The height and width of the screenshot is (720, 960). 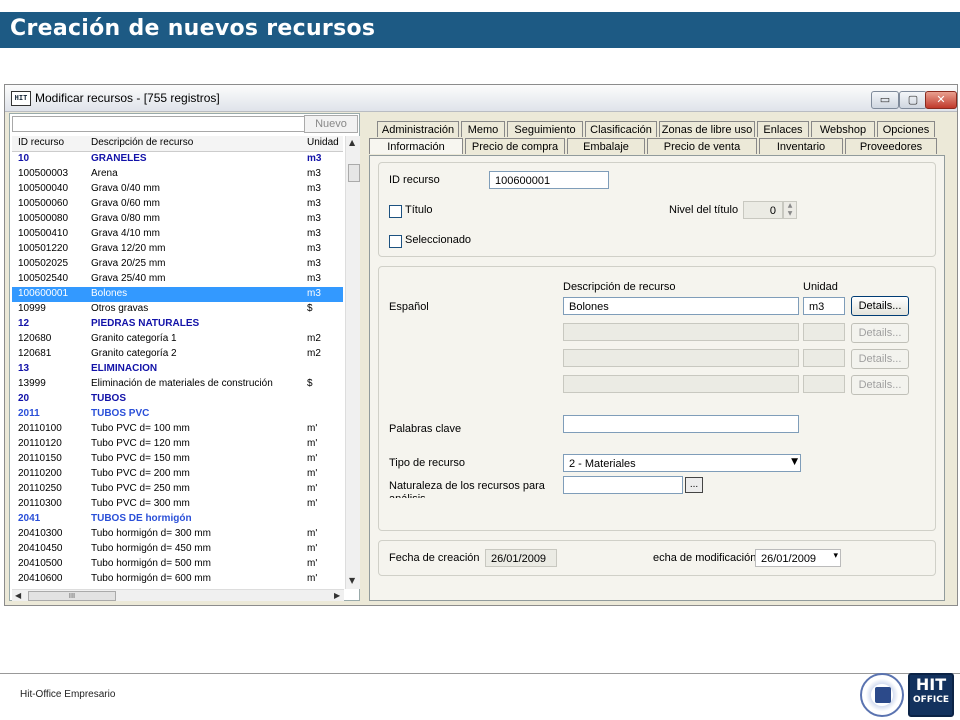 What do you see at coordinates (483, 129) in the screenshot?
I see `tab-memo: Memo` at bounding box center [483, 129].